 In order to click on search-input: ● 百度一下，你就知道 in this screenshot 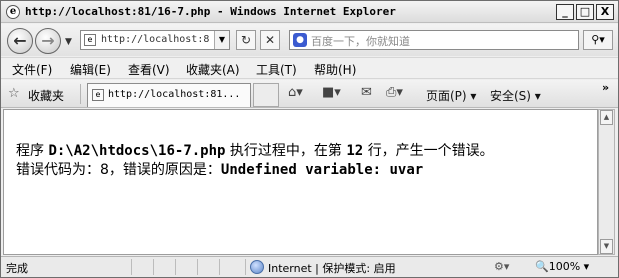, I will do `click(434, 40)`.